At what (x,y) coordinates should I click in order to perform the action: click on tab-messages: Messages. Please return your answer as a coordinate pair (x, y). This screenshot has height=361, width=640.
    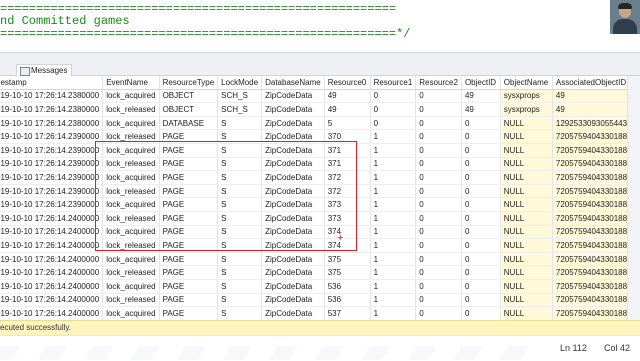
    Looking at the image, I should click on (44, 70).